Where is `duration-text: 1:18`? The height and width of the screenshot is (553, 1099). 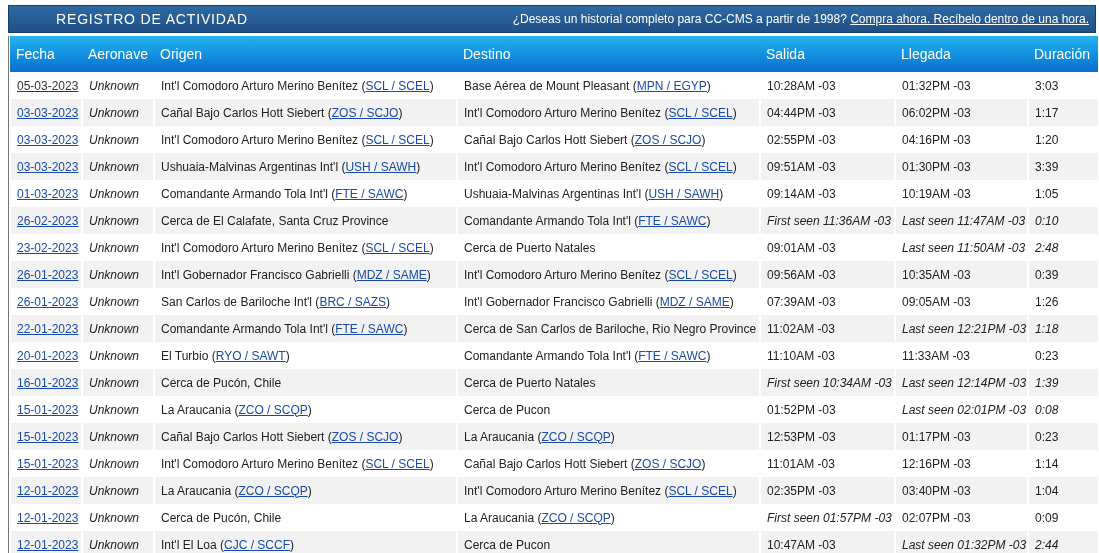
duration-text: 1:18 is located at coordinates (1047, 328).